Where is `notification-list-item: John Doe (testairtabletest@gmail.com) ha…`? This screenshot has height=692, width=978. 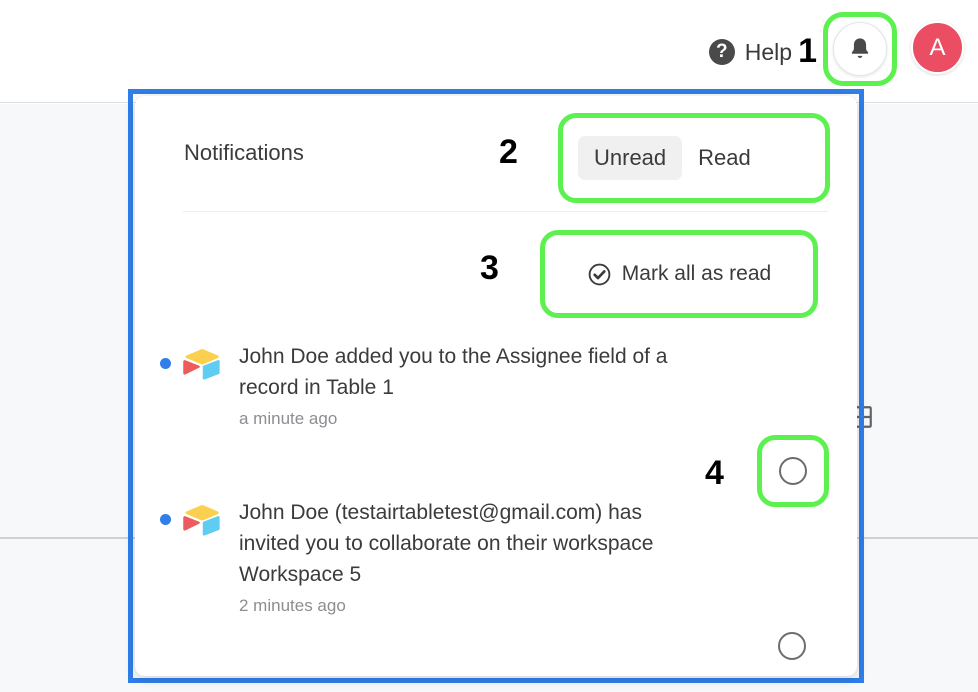
notification-list-item: John Doe (testairtabletest@gmail.com) ha… is located at coordinates (496, 556).